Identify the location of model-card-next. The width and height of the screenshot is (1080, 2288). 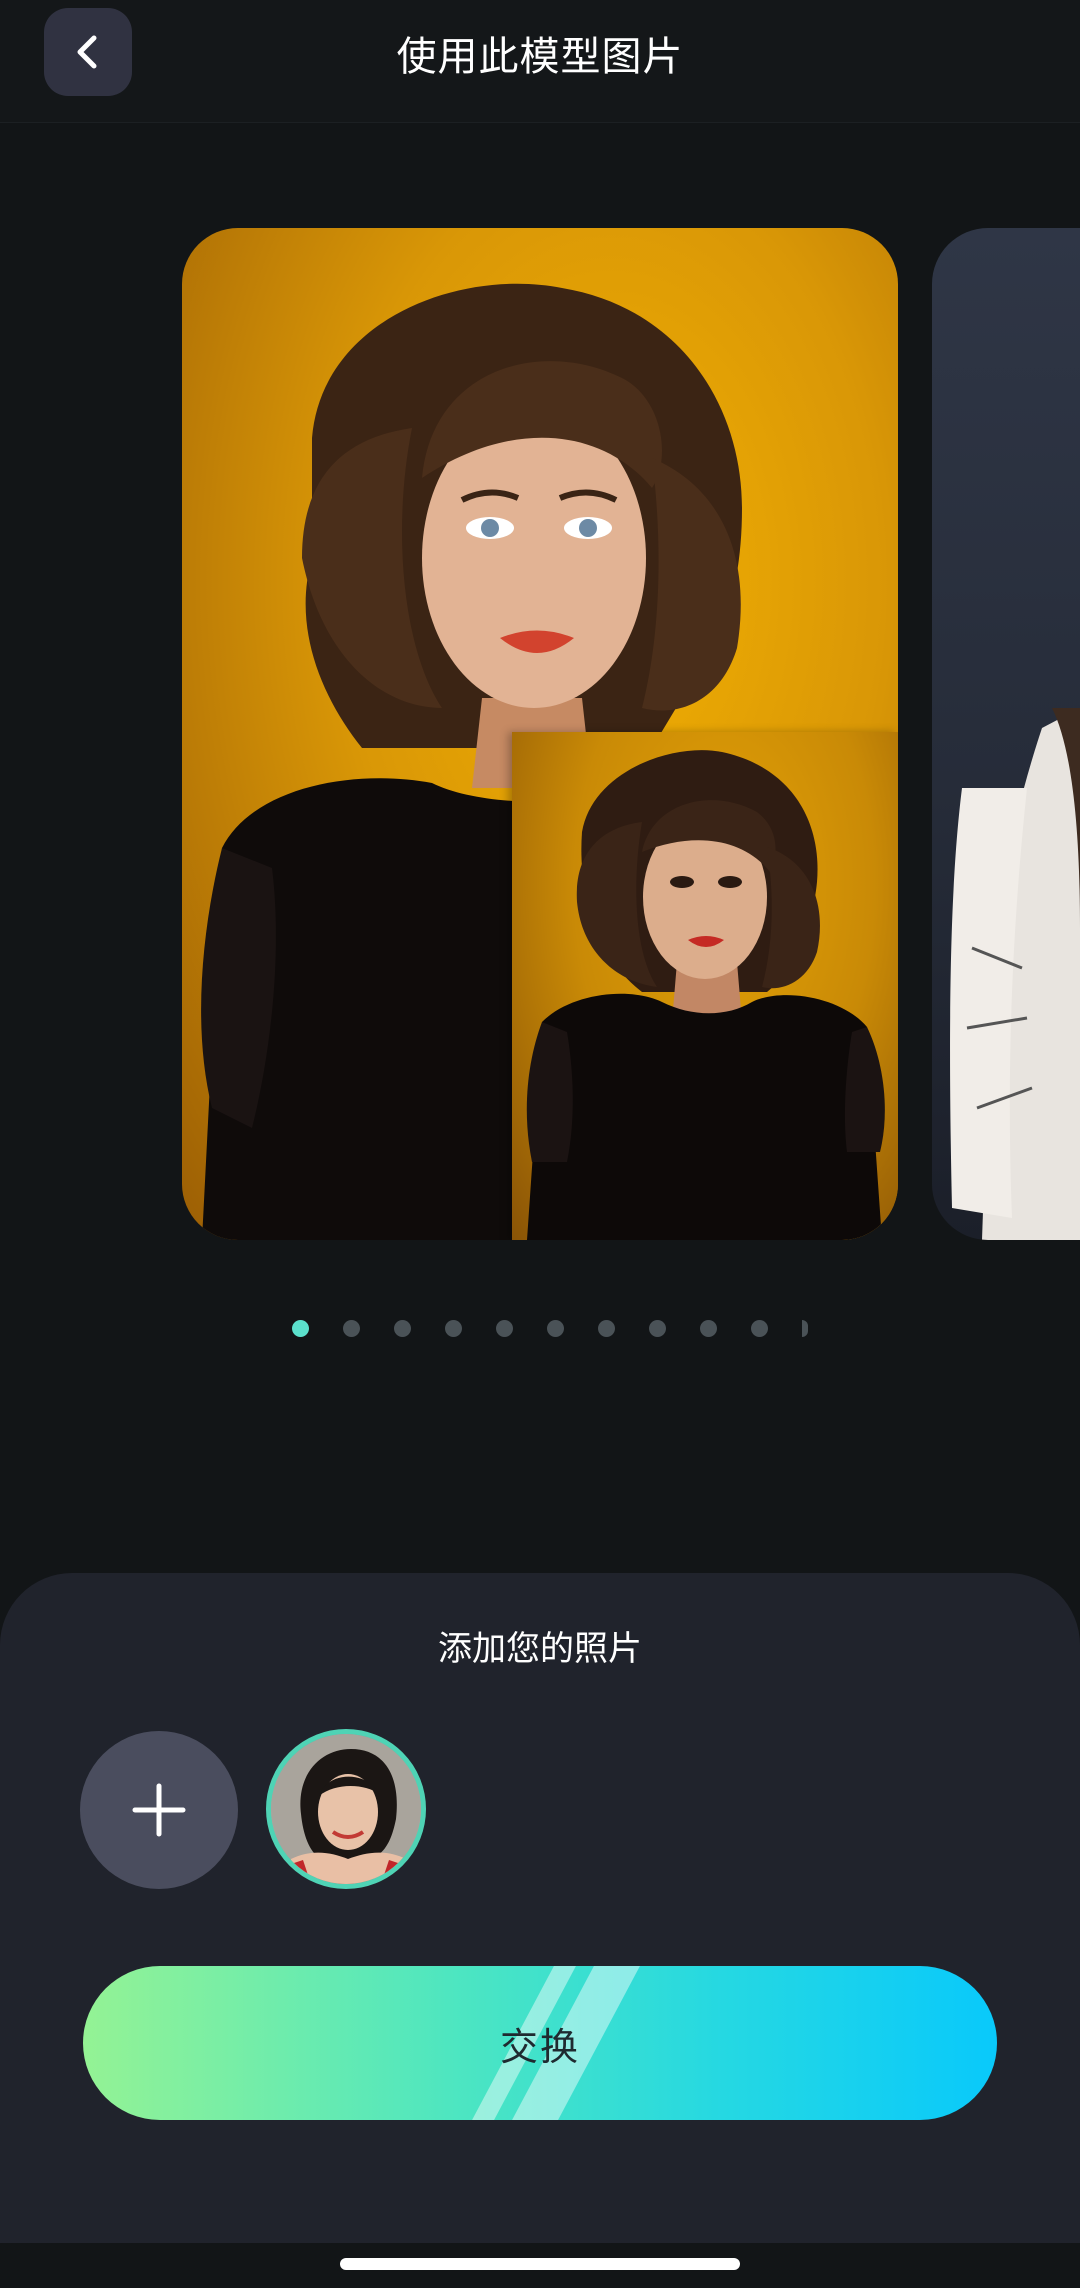
(1006, 734).